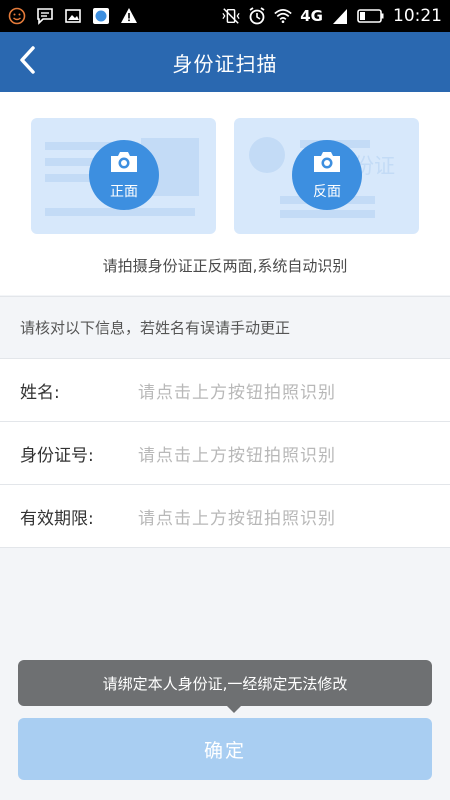 This screenshot has width=450, height=800. I want to click on back-button, so click(38, 62).